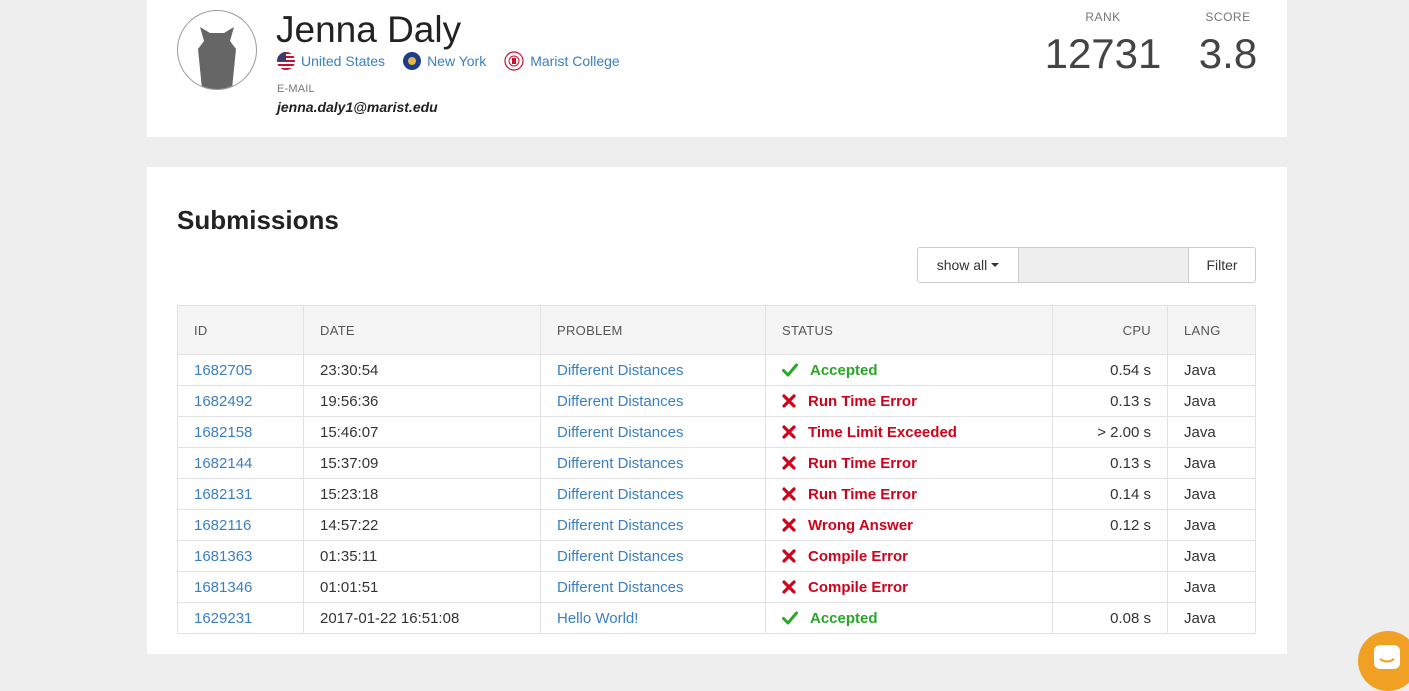 The width and height of the screenshot is (1409, 691). I want to click on cell-status: Time Limit Exceeded, so click(909, 432).